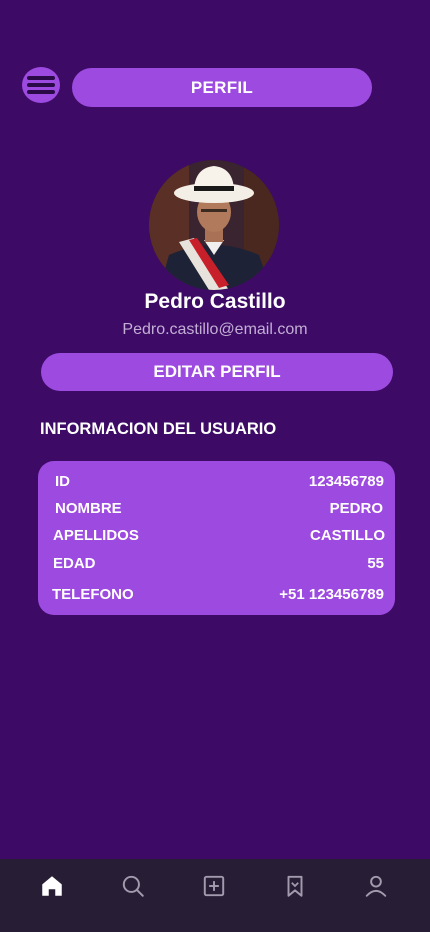 The width and height of the screenshot is (430, 932). Describe the element at coordinates (215, 329) in the screenshot. I see `user-email: Pedro.castillo@email.com` at that location.